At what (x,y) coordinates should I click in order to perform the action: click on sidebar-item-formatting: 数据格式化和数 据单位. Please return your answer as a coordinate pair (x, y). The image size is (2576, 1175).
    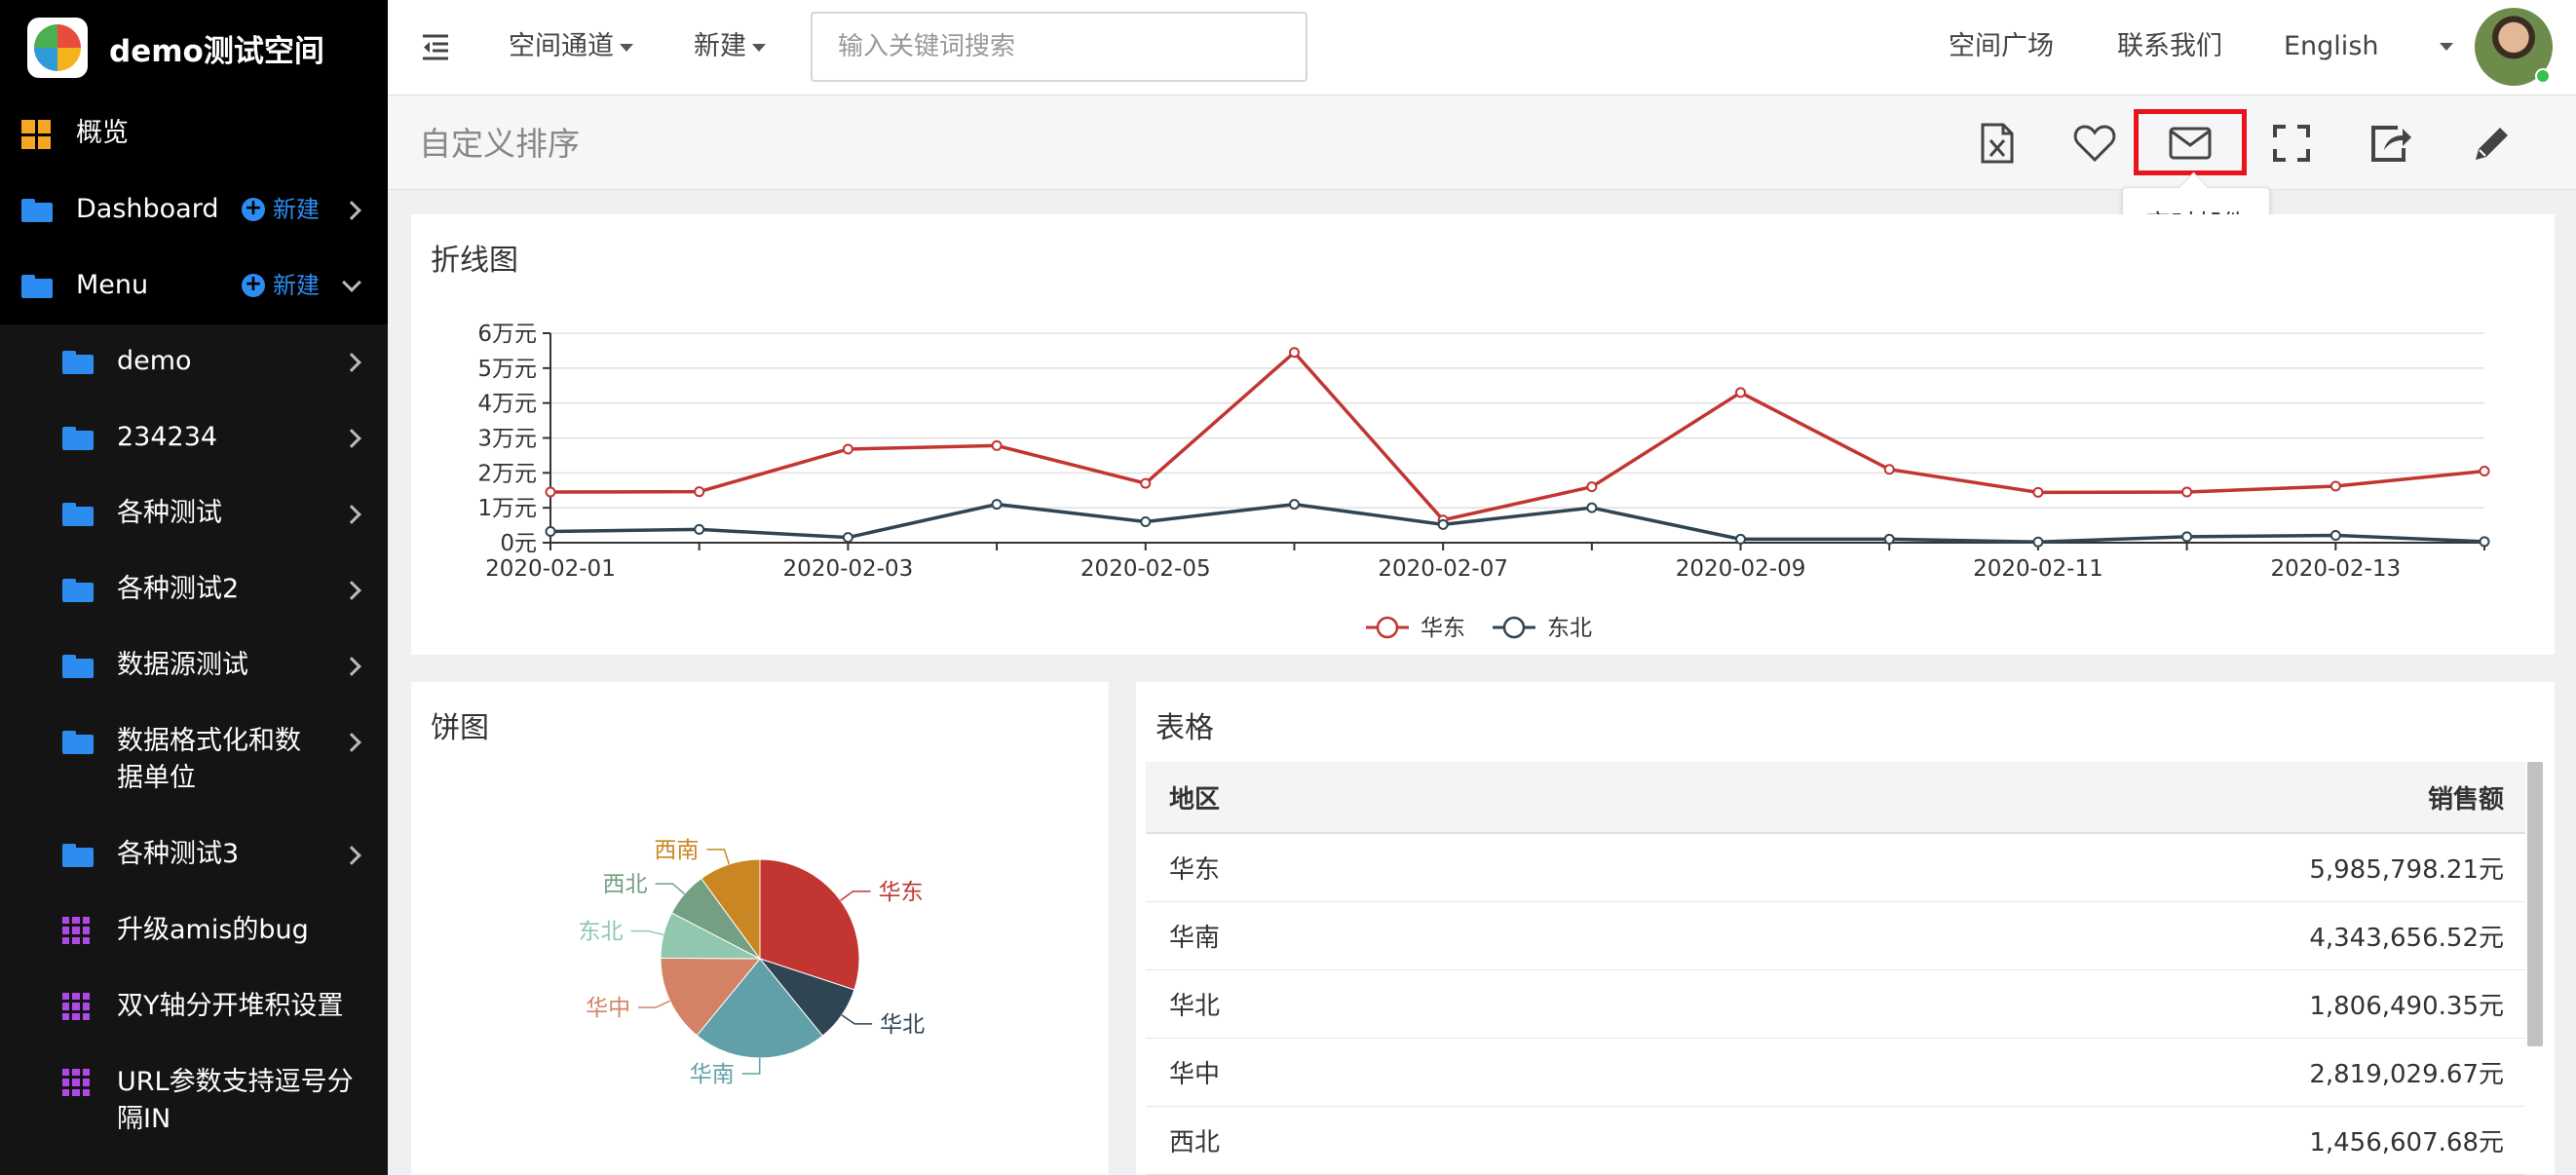
    Looking at the image, I should click on (194, 762).